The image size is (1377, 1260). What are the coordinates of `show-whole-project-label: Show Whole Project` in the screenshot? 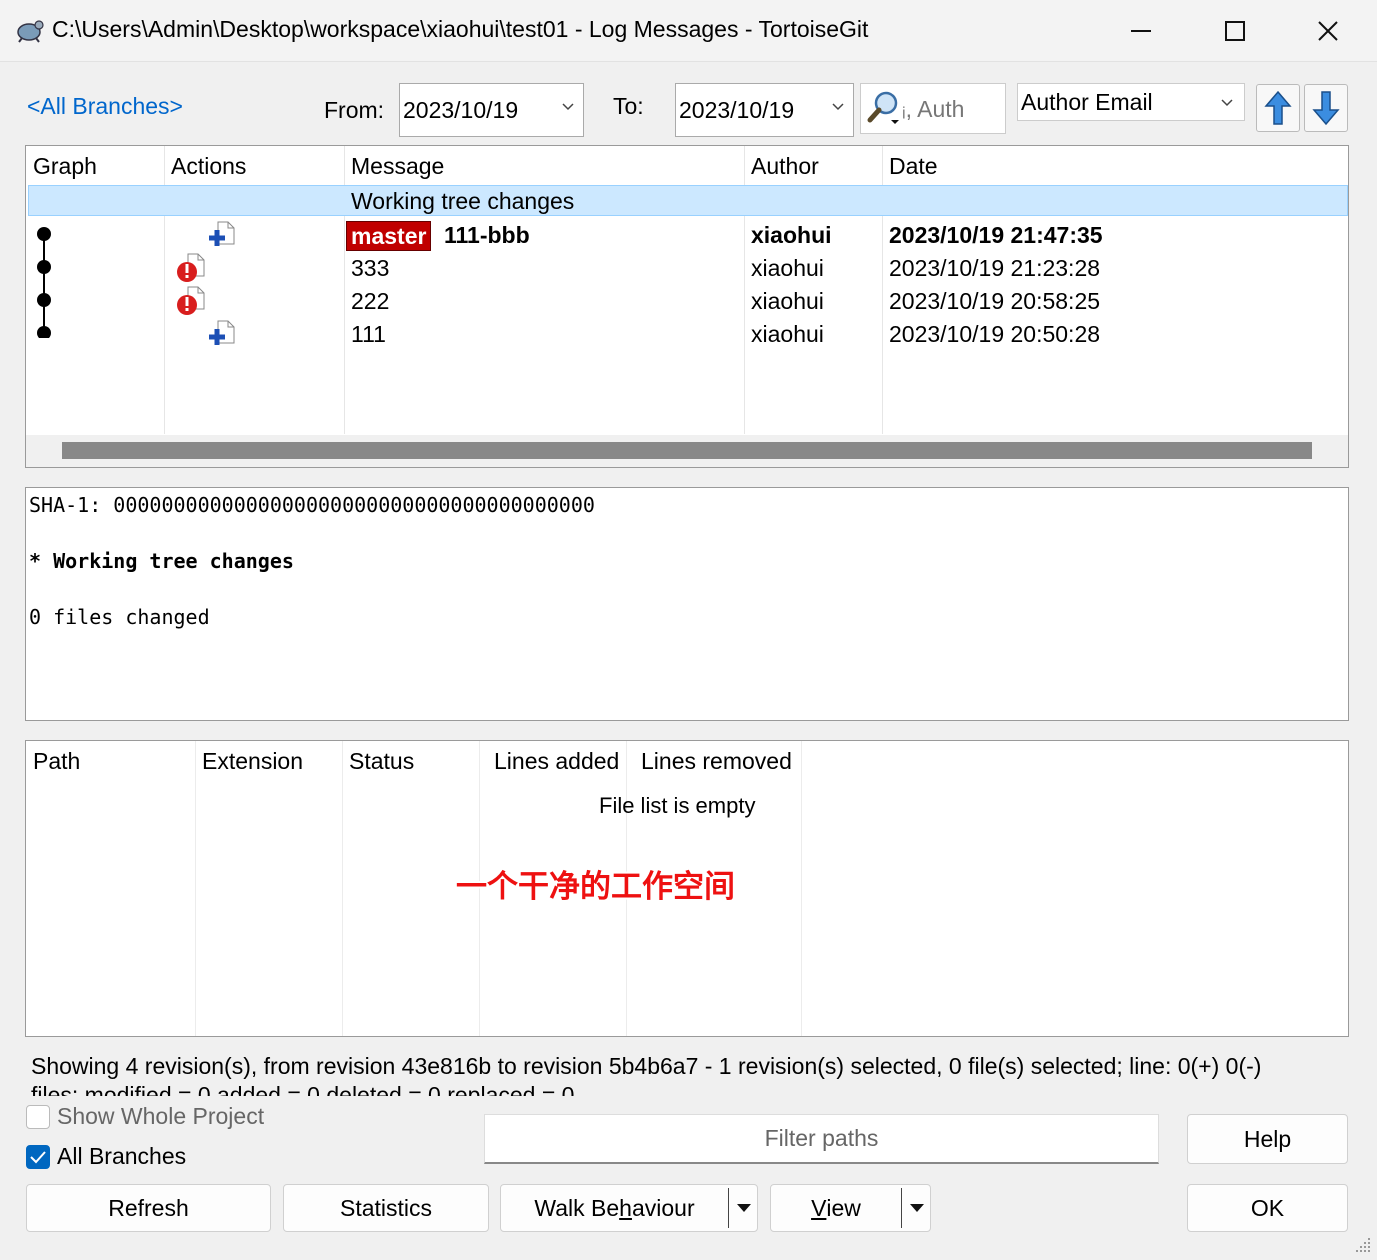 It's located at (160, 1116).